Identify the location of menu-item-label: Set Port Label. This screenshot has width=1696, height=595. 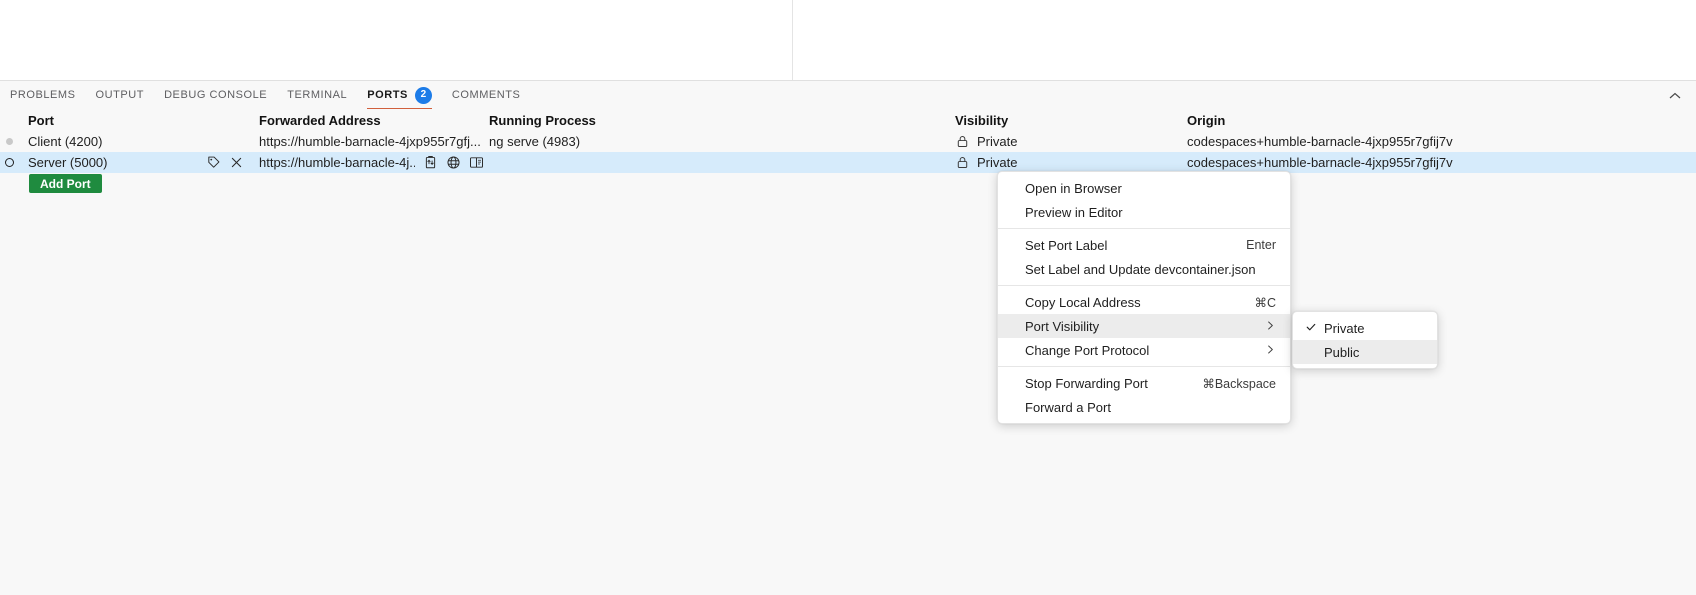
(1066, 245).